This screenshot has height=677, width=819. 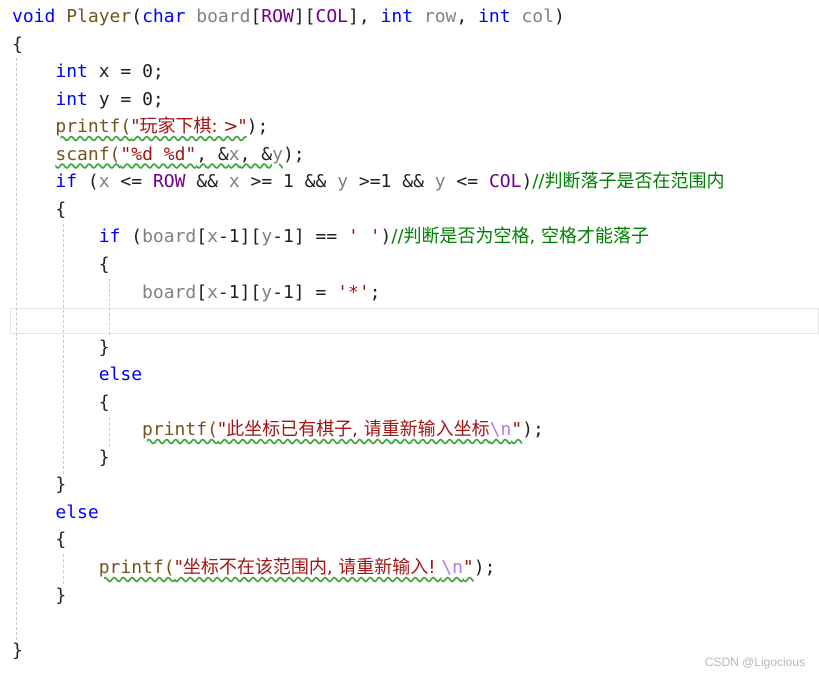 What do you see at coordinates (77, 512) in the screenshot?
I see `code-token: else` at bounding box center [77, 512].